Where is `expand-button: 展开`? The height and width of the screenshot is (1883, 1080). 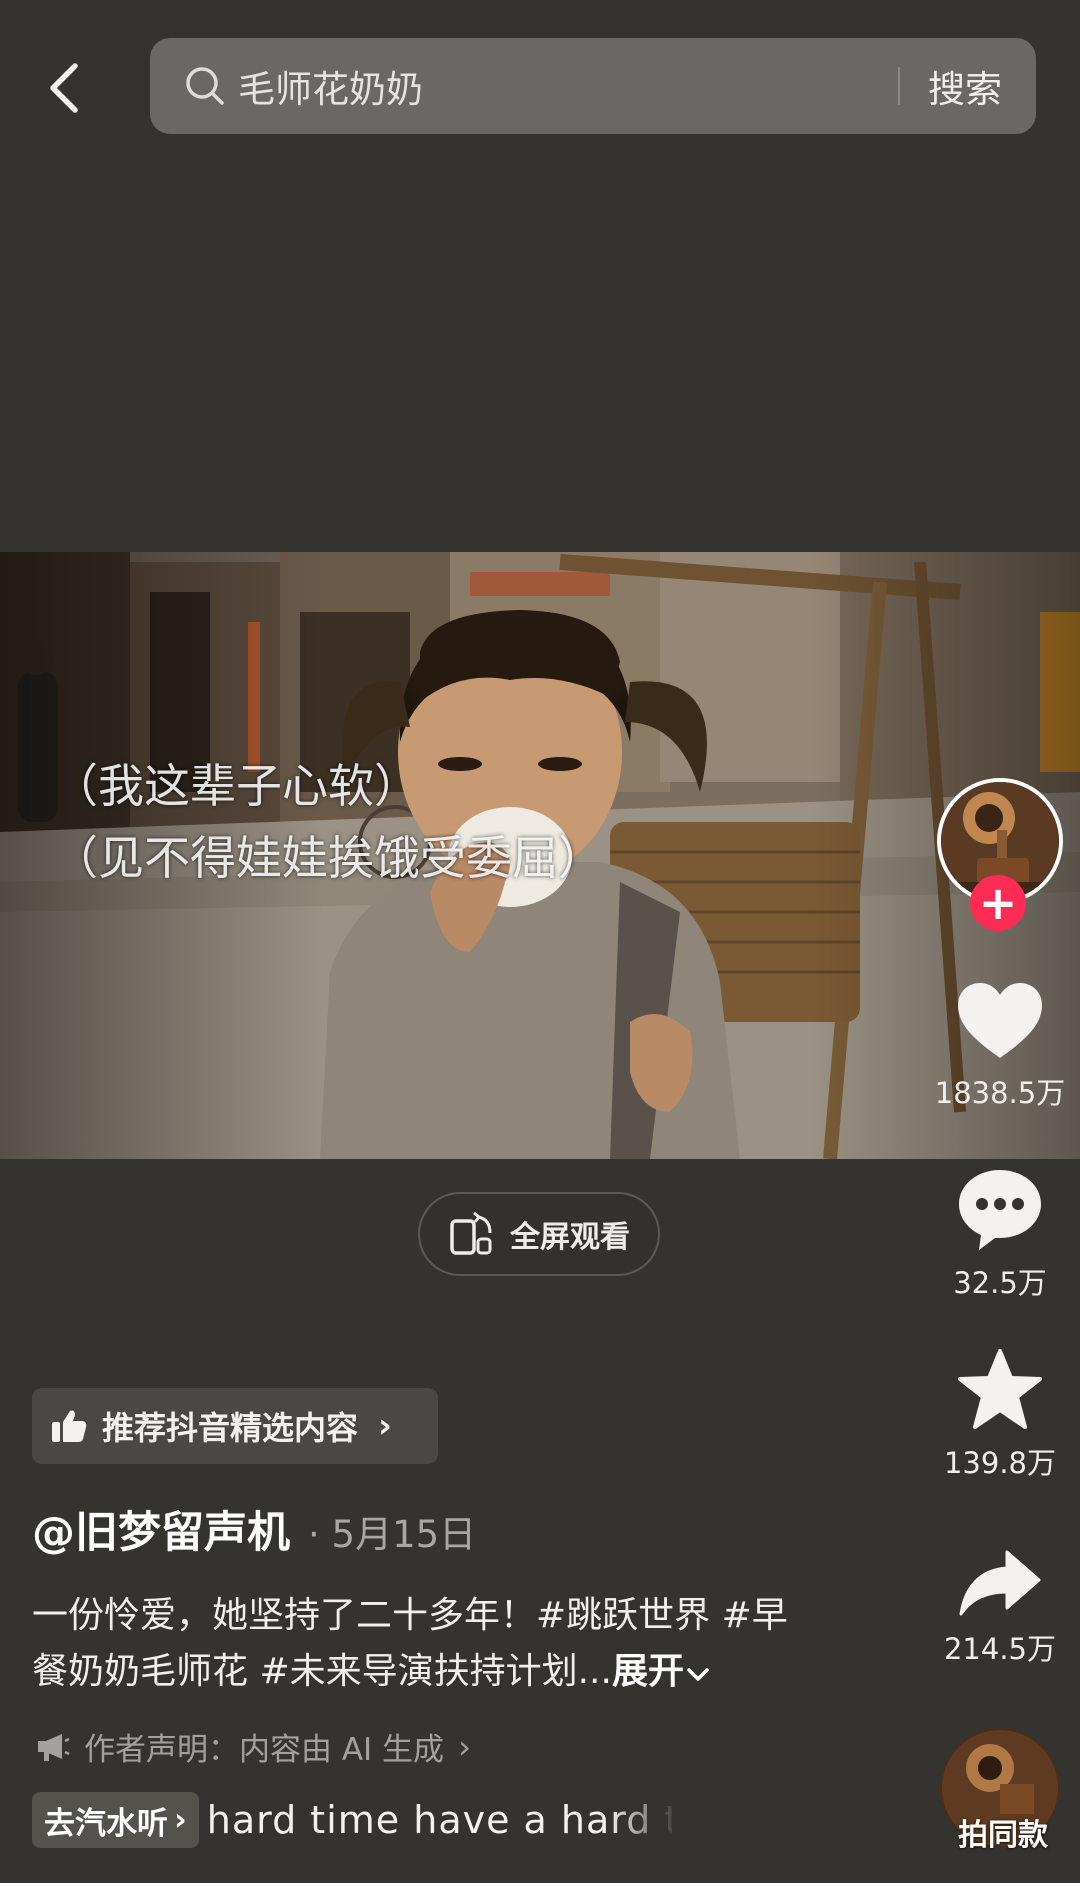
expand-button: 展开 is located at coordinates (661, 1671).